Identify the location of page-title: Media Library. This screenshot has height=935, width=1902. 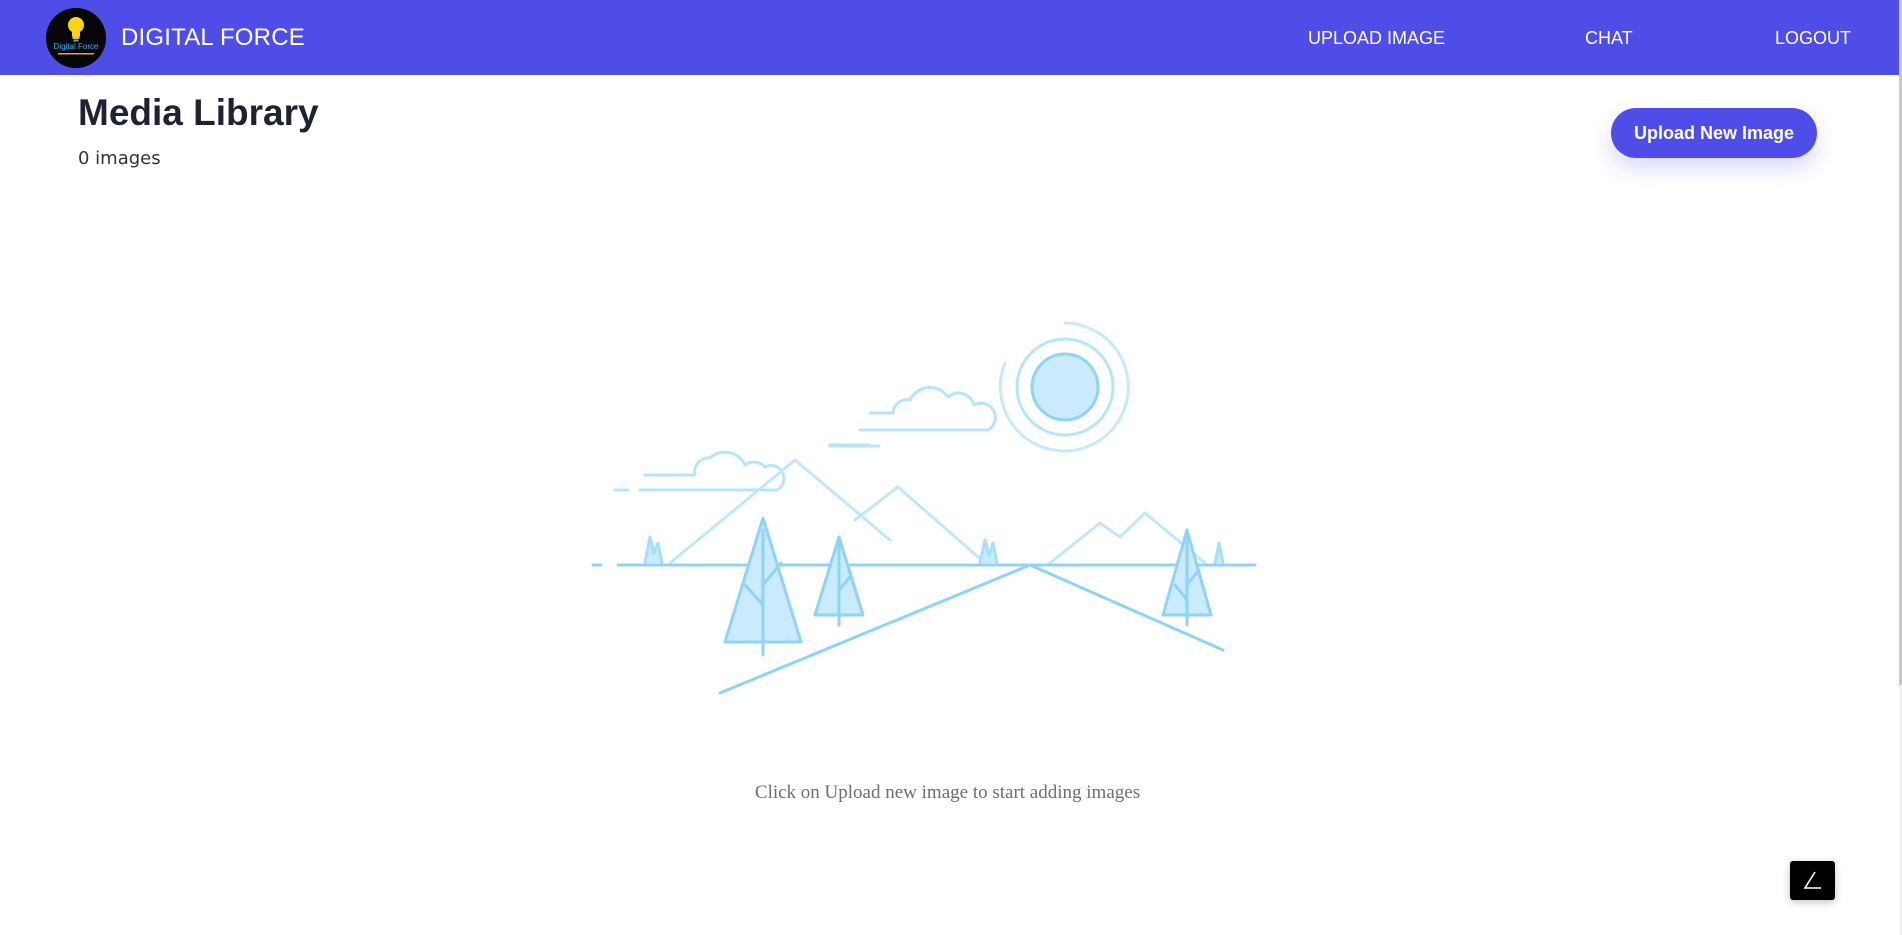
(198, 112).